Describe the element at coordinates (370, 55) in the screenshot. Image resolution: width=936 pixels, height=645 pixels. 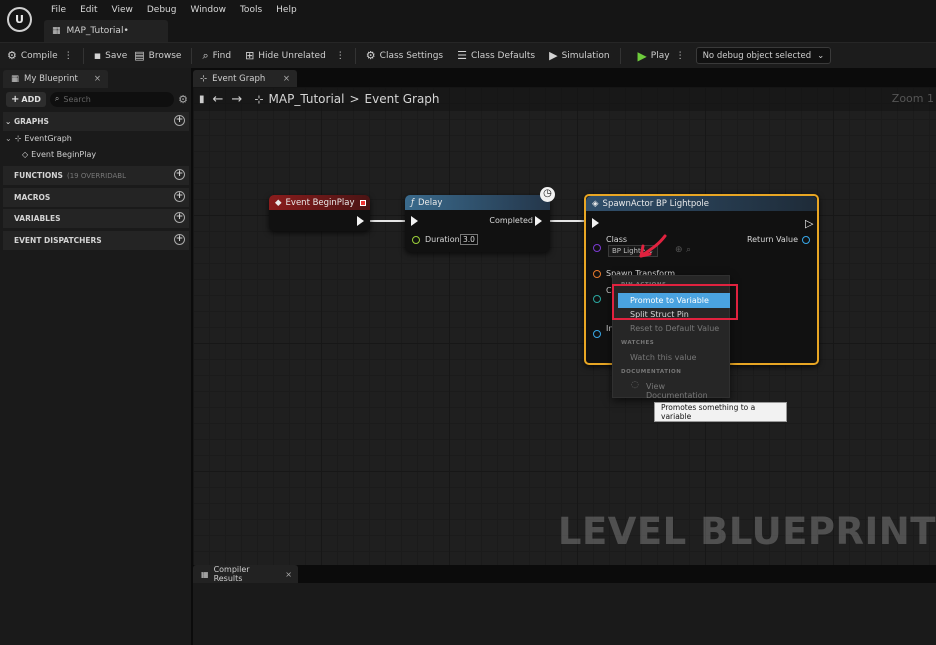
I see `gear-icon: ⚙` at that location.